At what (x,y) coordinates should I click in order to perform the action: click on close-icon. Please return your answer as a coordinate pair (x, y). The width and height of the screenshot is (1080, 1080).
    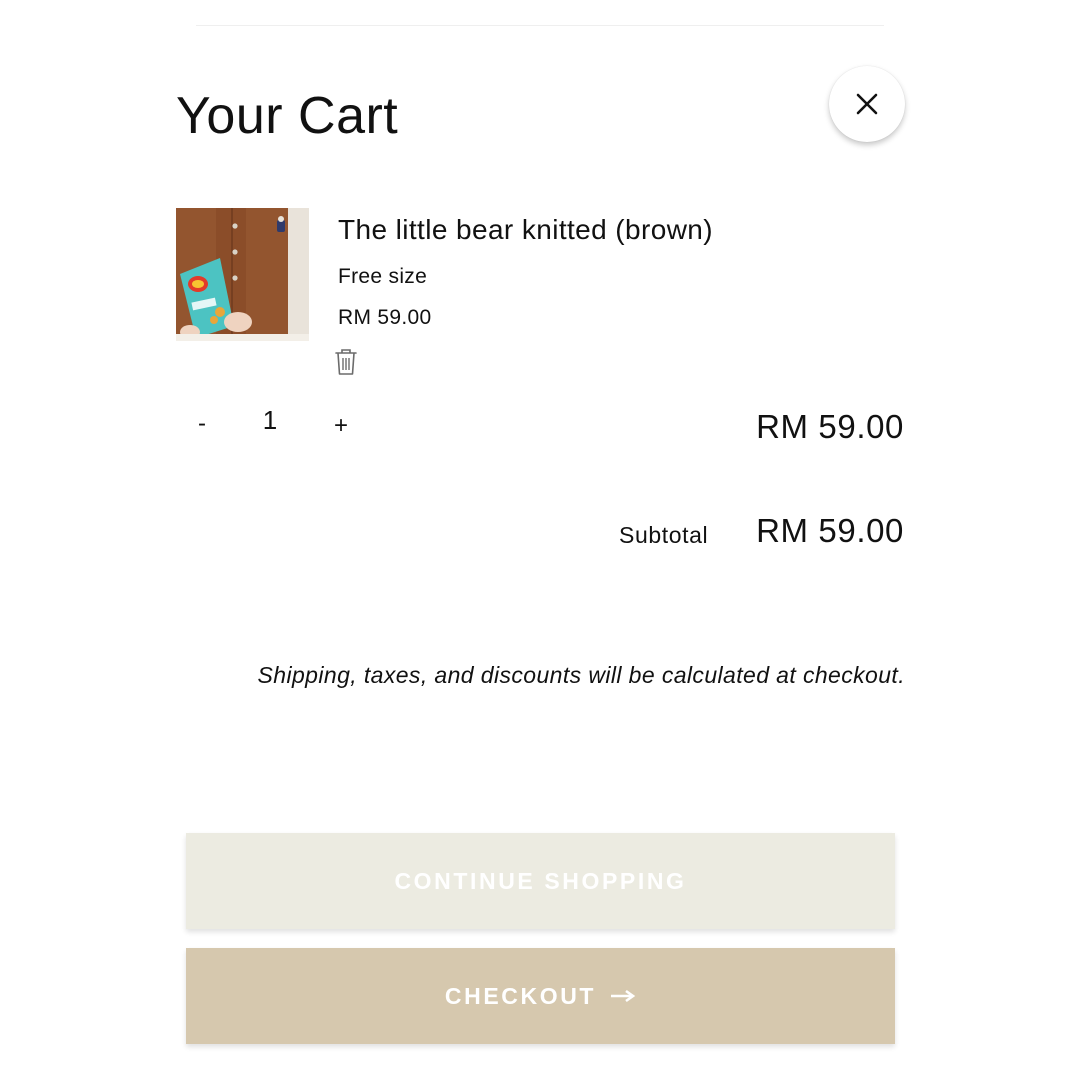
    Looking at the image, I should click on (867, 104).